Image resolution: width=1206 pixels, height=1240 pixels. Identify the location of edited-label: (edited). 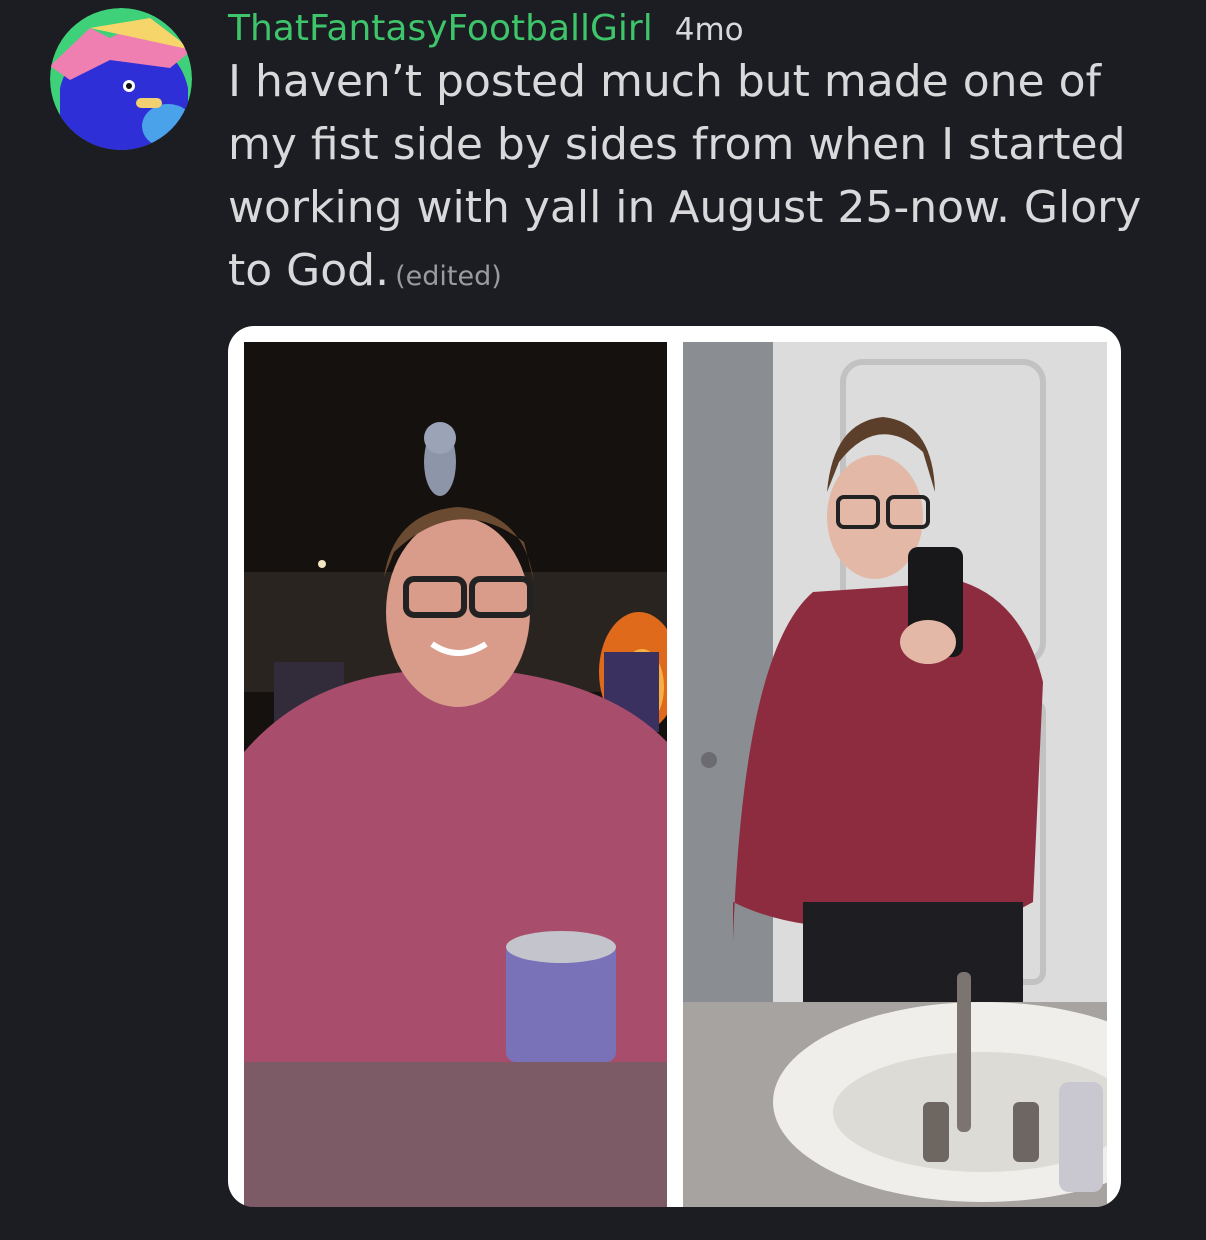
(448, 276).